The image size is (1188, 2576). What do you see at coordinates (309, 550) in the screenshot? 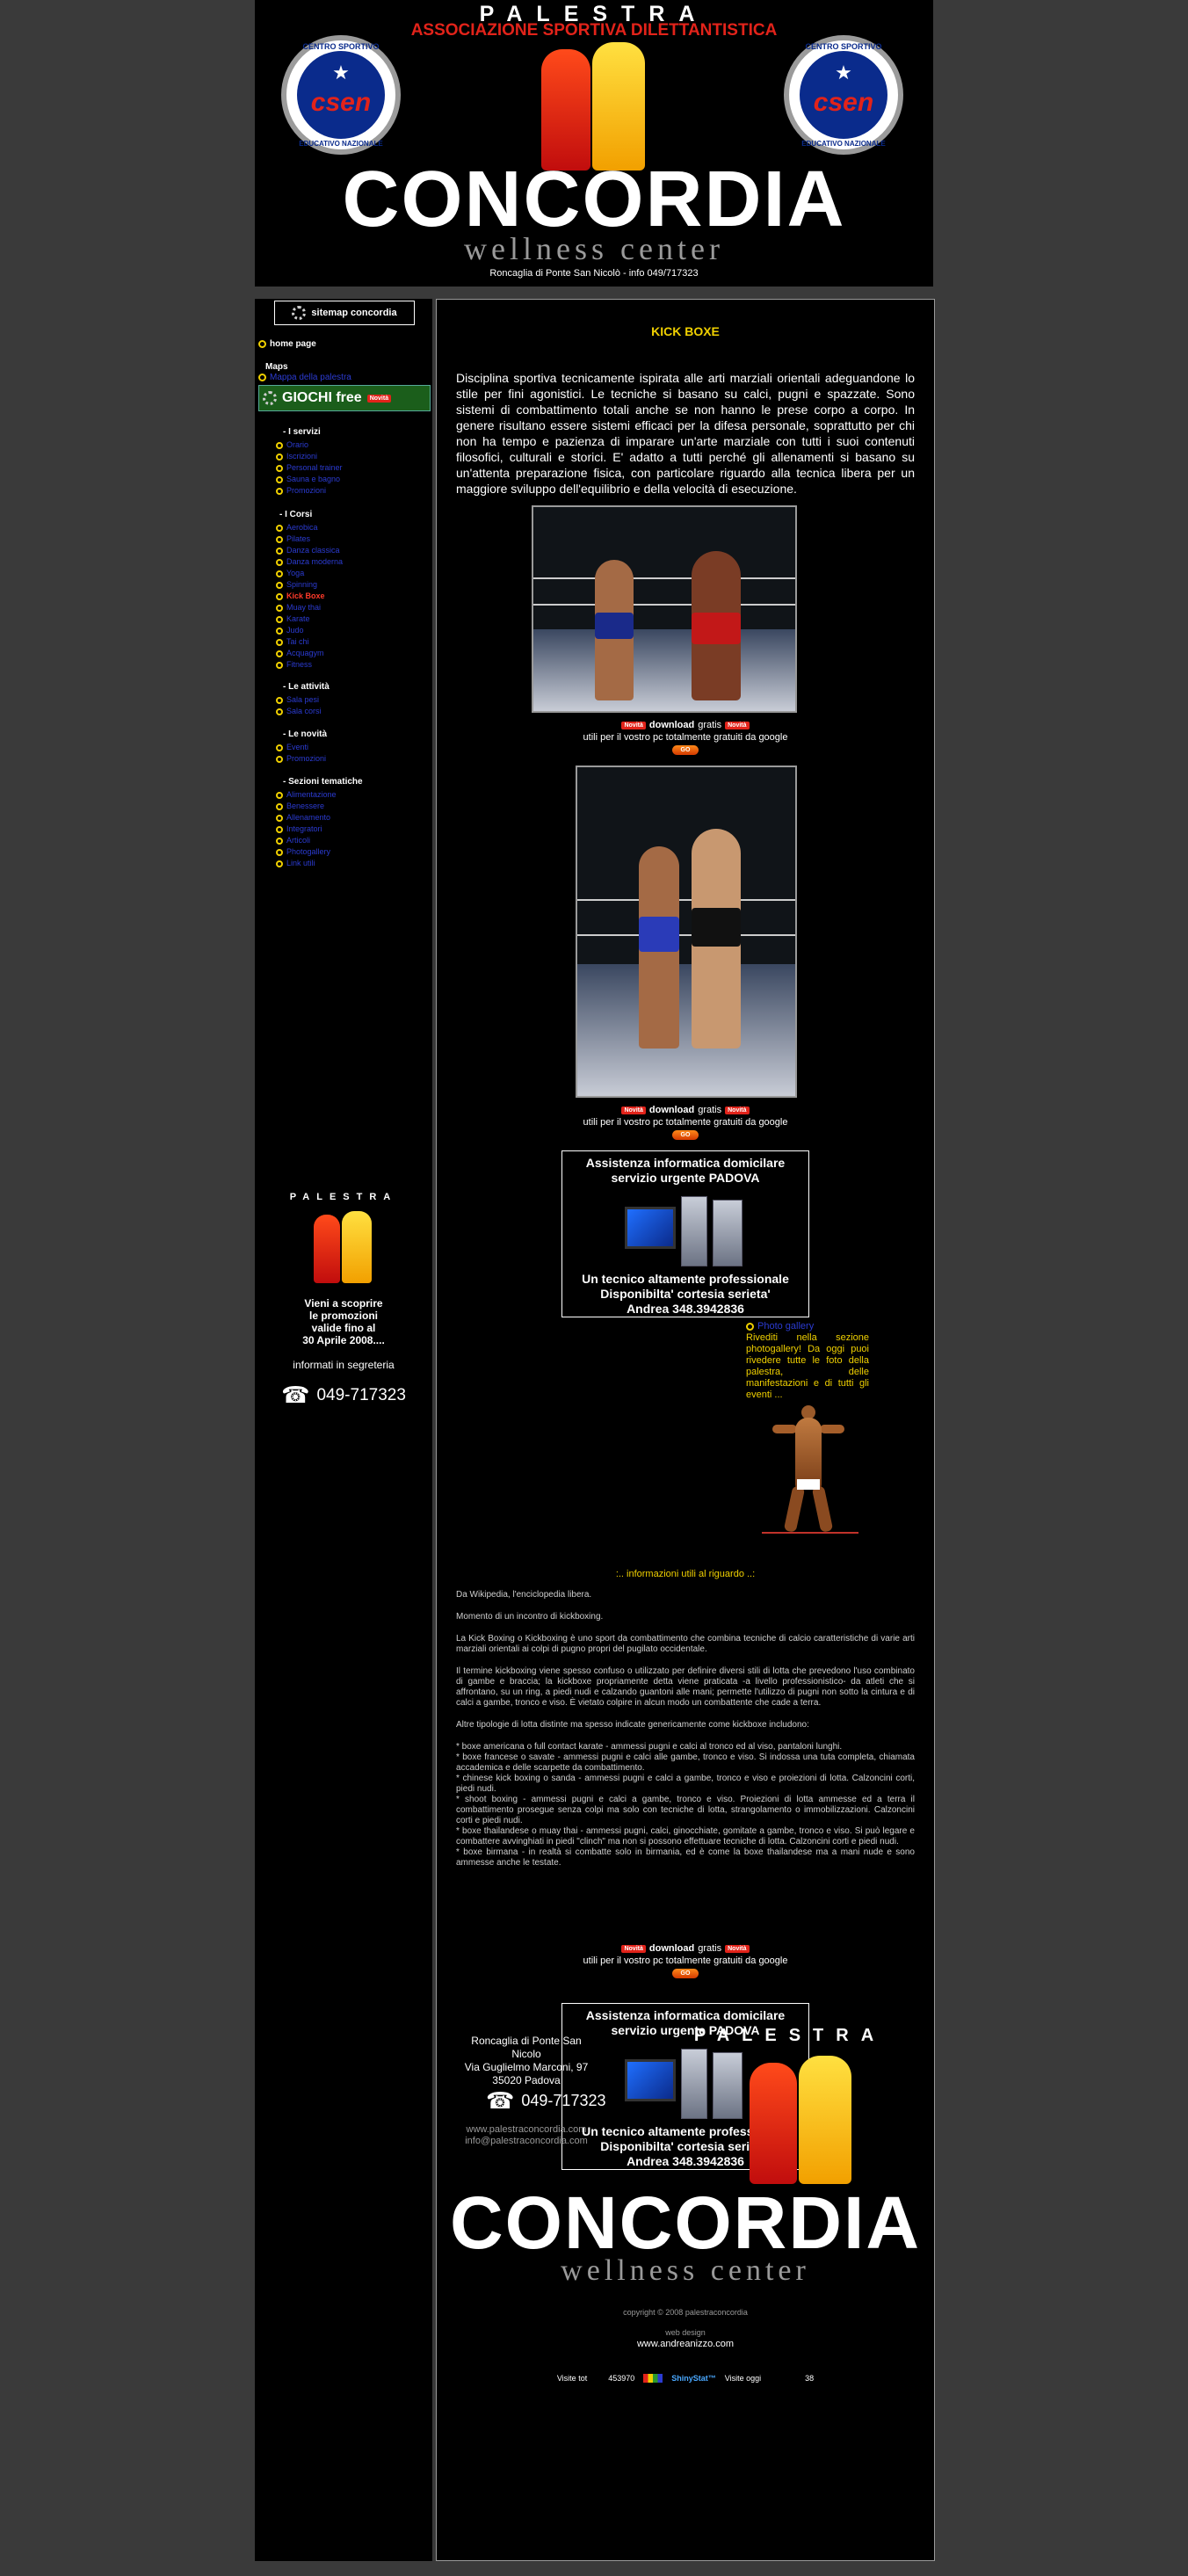
I see `menu-item: Danza classica` at bounding box center [309, 550].